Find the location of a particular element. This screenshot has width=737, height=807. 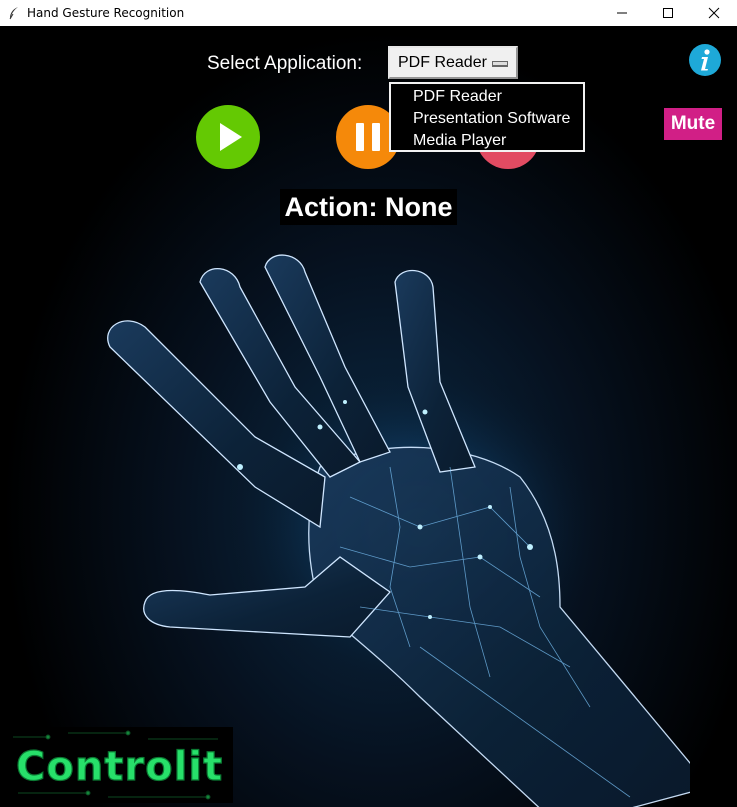

info-icon is located at coordinates (705, 60).